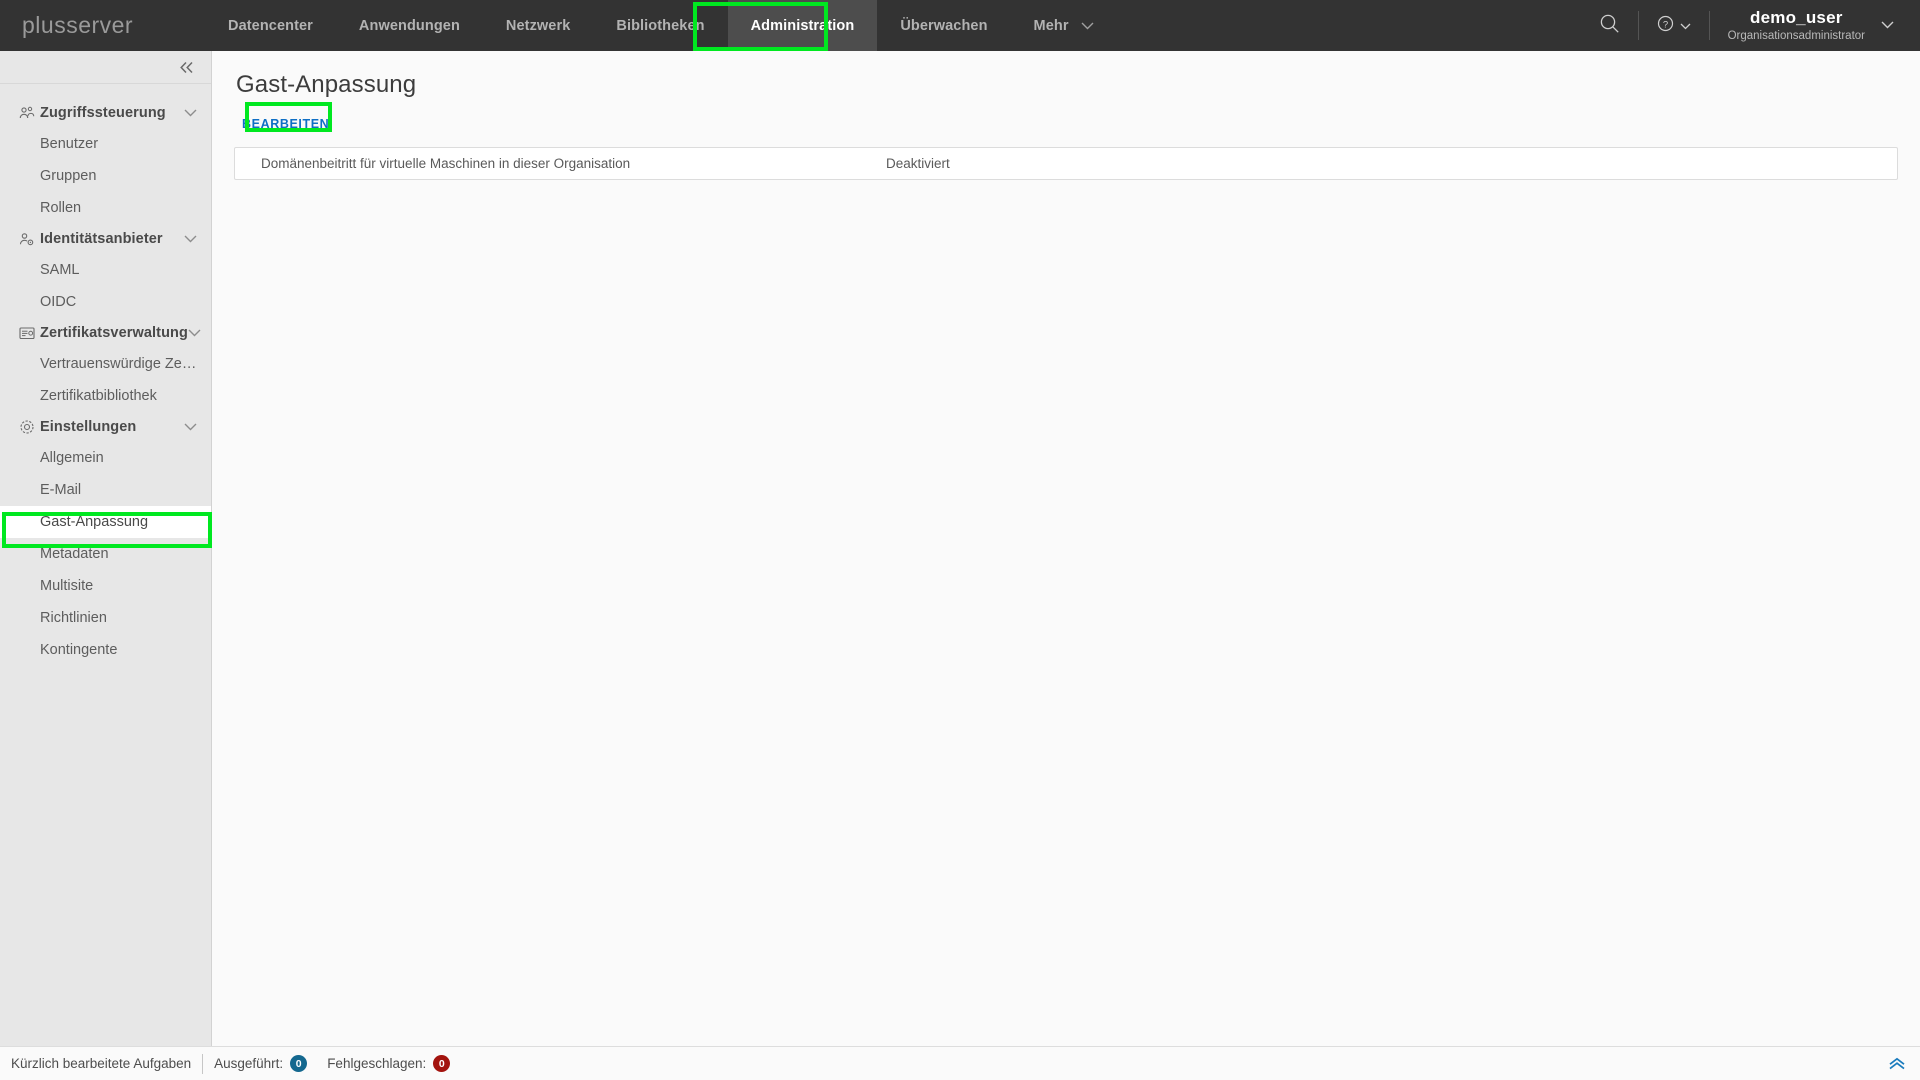  I want to click on certificate-icon, so click(29, 333).